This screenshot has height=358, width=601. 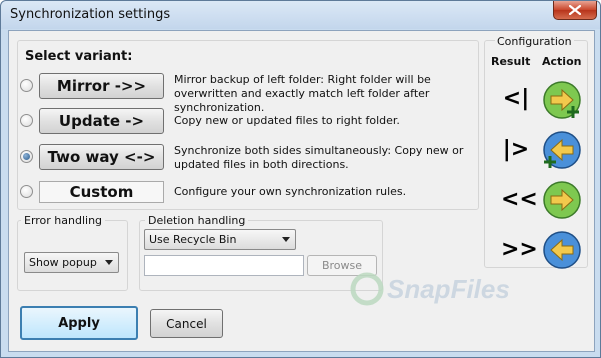 I want to click on result-left-newer: <<, so click(x=519, y=199).